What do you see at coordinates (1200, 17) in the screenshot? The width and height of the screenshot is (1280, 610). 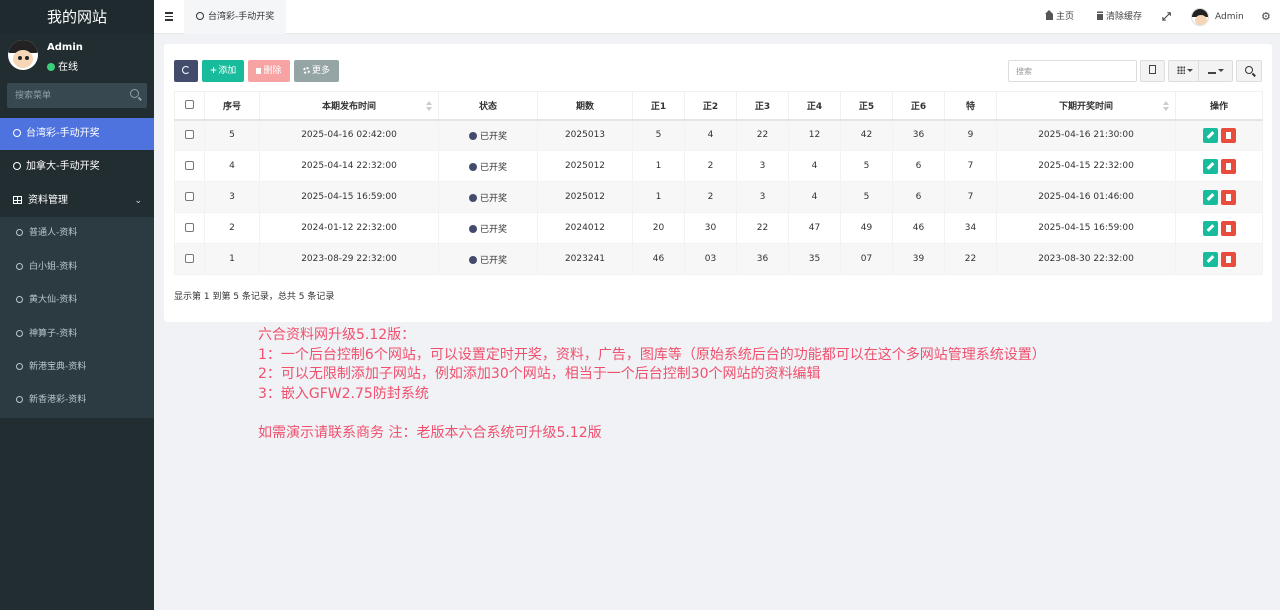 I see `header-avatar` at bounding box center [1200, 17].